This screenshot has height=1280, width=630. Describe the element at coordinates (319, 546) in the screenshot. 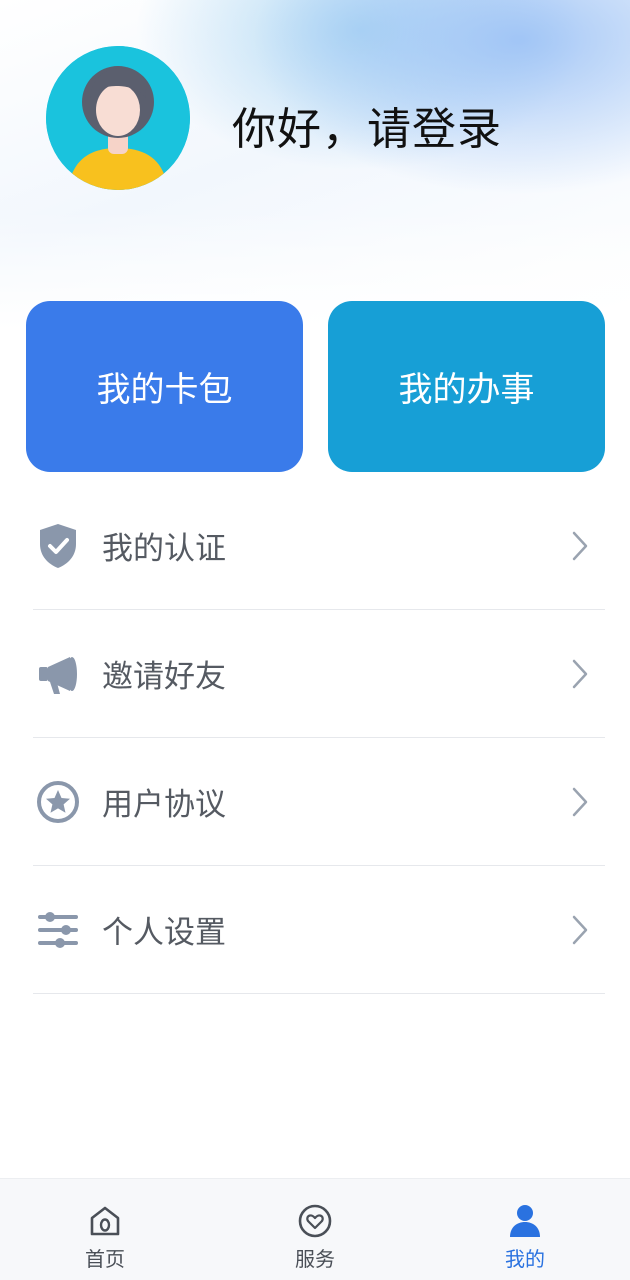

I see `menu-item-certification: 我的认证` at that location.